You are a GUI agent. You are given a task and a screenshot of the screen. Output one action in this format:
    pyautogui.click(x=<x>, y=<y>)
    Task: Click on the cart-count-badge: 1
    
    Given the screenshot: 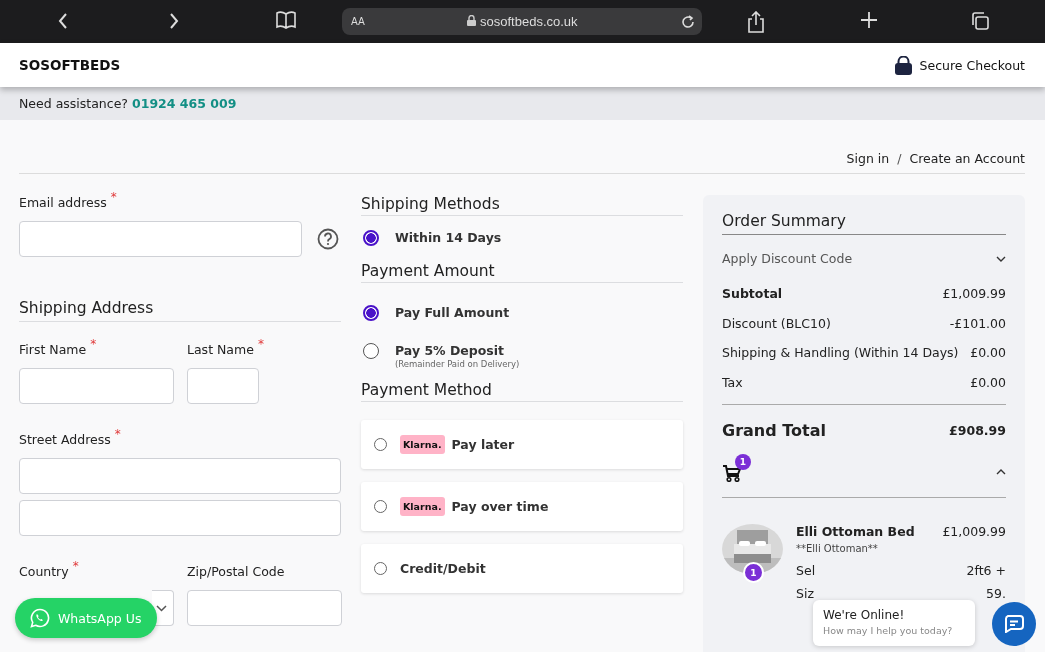 What is the action you would take?
    pyautogui.click(x=743, y=462)
    